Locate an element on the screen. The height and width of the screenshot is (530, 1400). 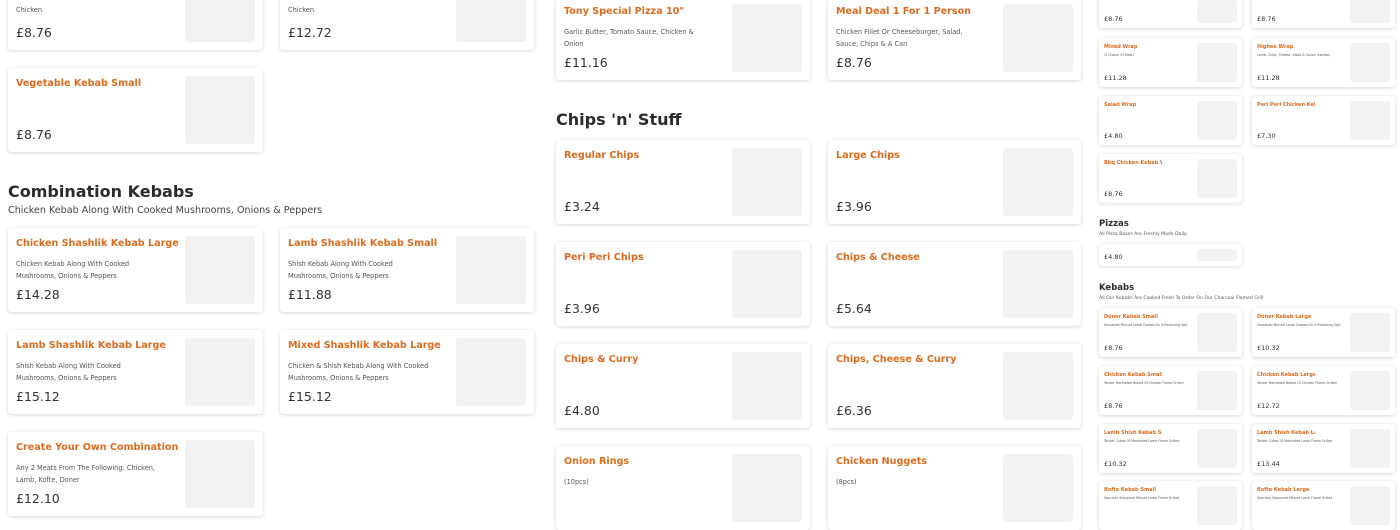
item-title: Kofte Kebab Large is located at coordinates (1283, 490).